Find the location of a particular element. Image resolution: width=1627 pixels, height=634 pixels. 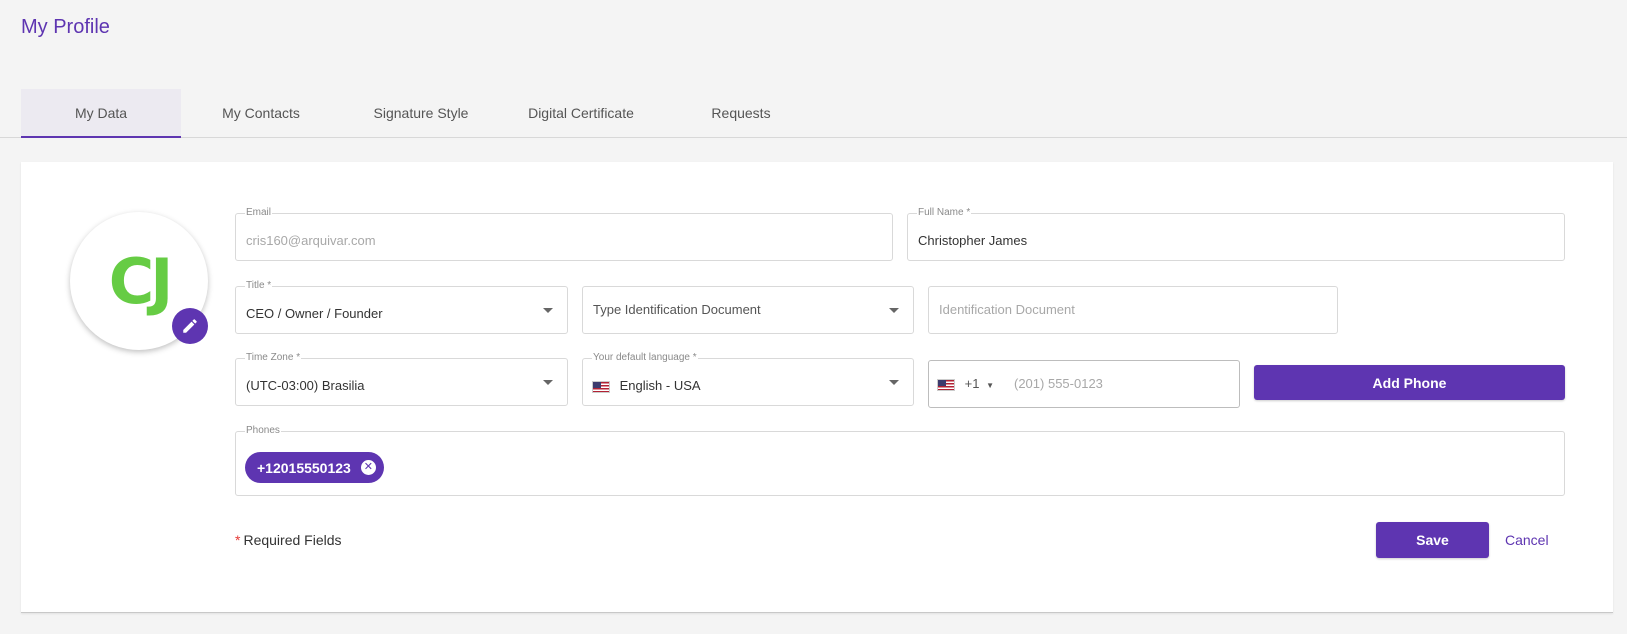

title-label: Title * is located at coordinates (259, 285).